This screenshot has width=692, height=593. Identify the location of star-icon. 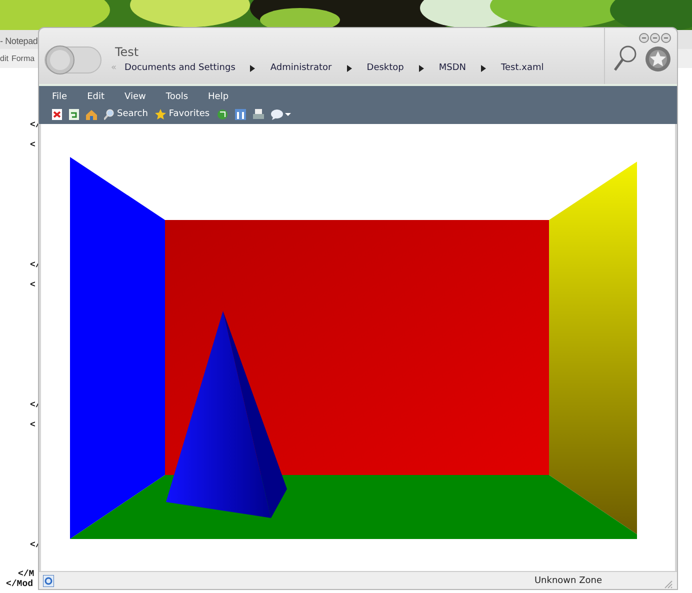
(160, 114).